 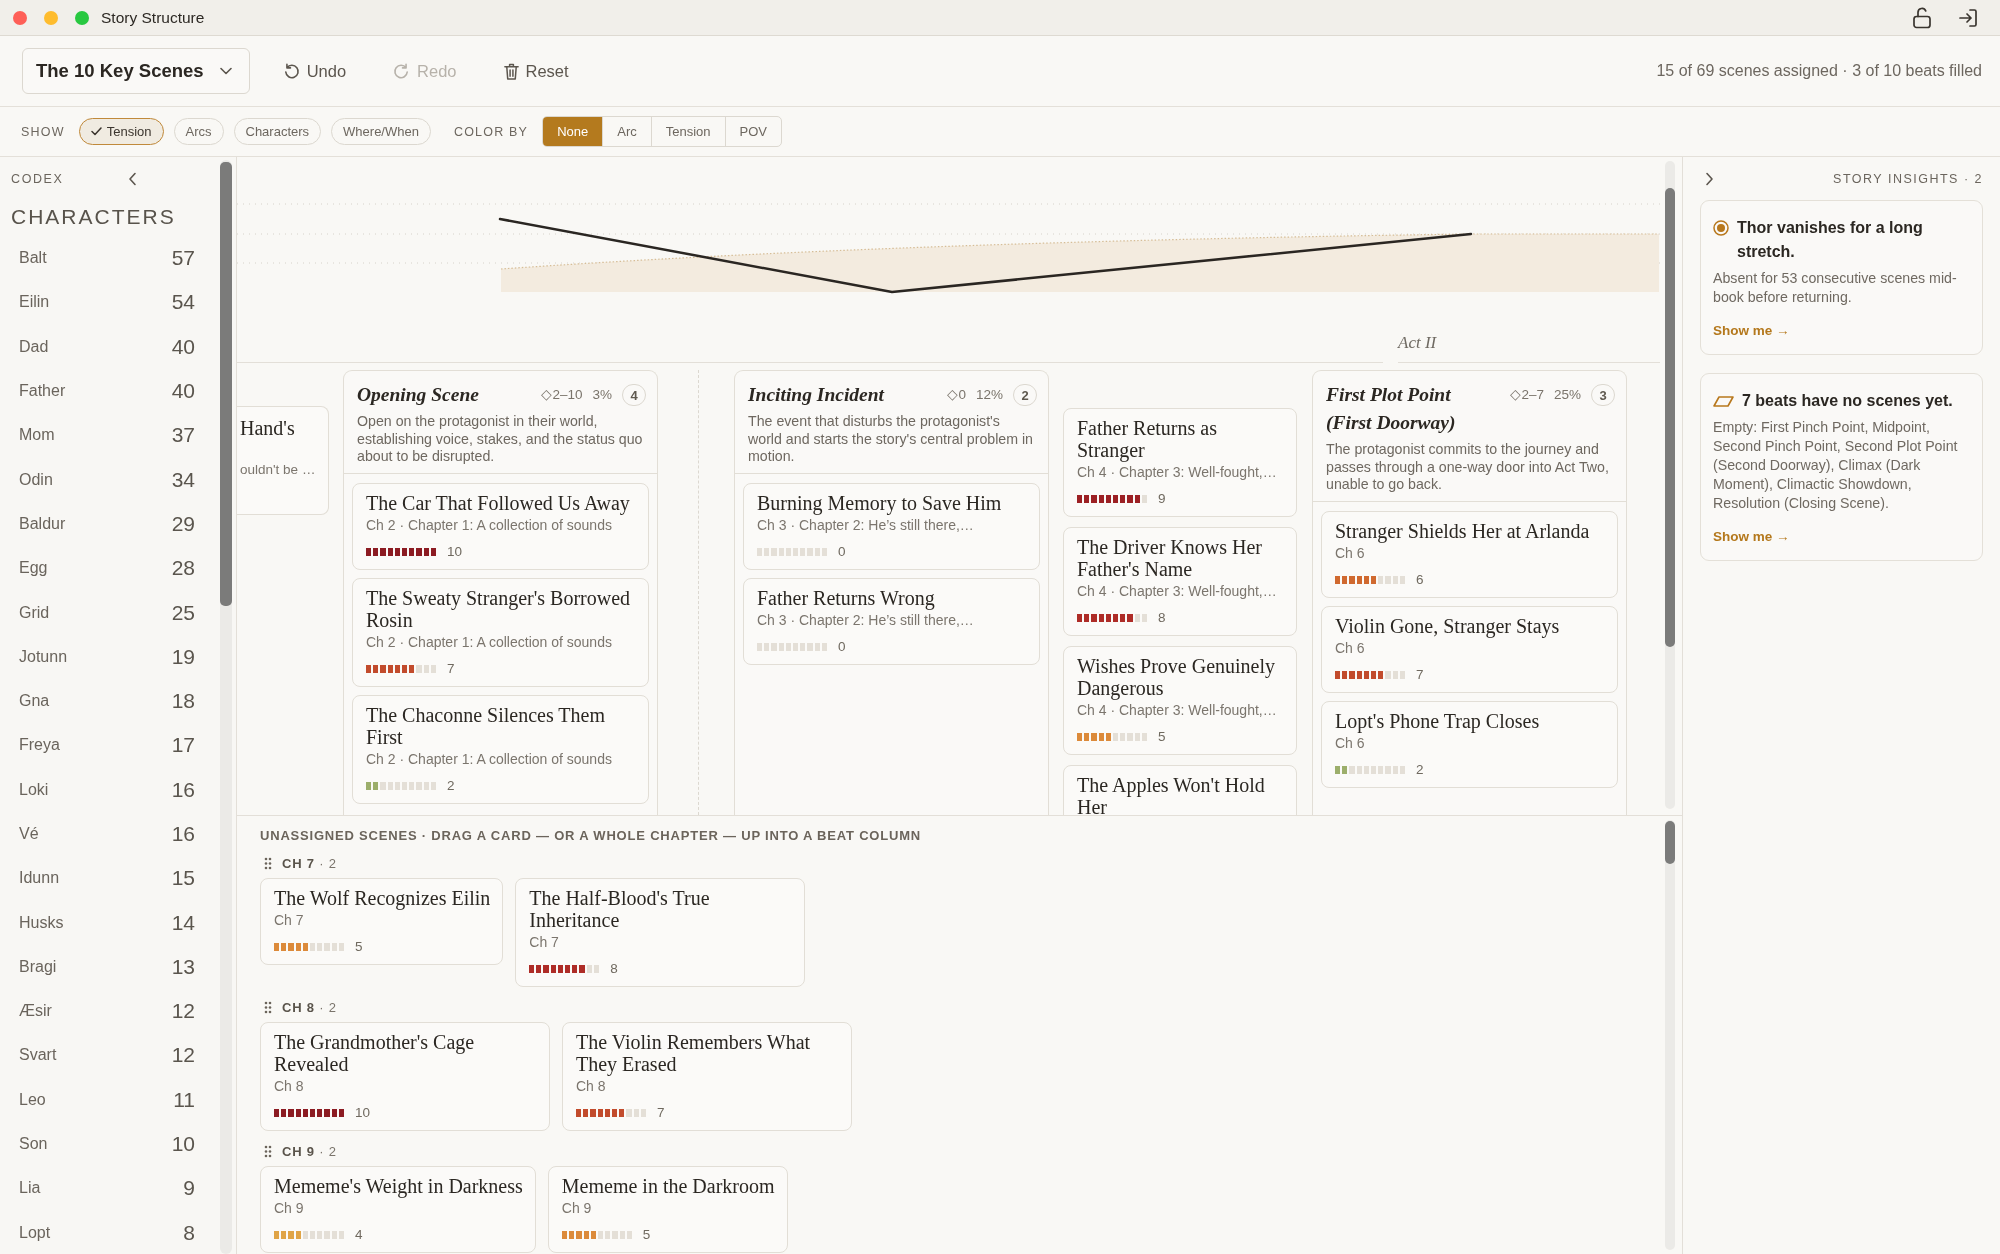 What do you see at coordinates (314, 71) in the screenshot?
I see `undo-button: Undo` at bounding box center [314, 71].